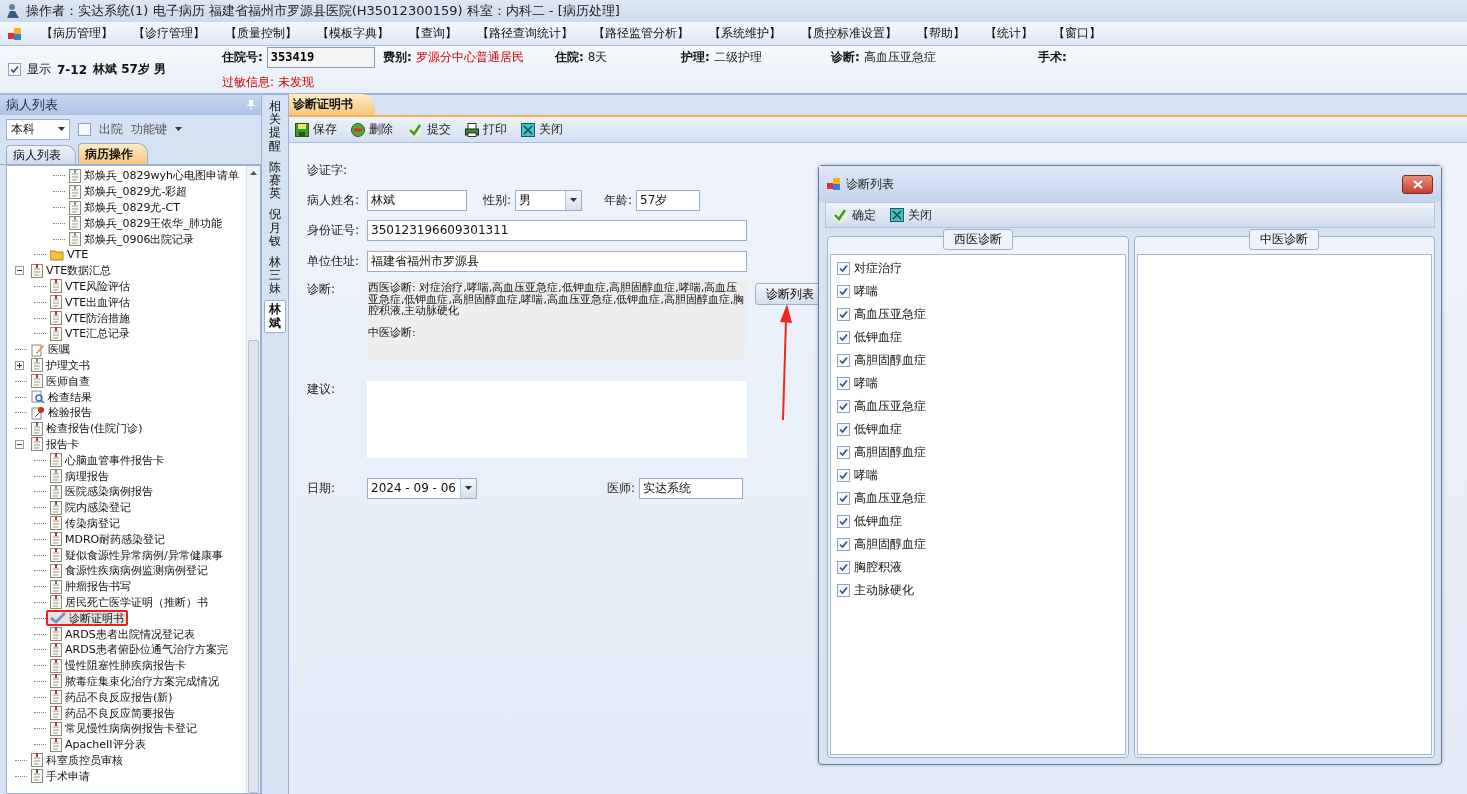 The width and height of the screenshot is (1467, 794). What do you see at coordinates (332, 104) in the screenshot?
I see `document-tab: 诊断证明书` at bounding box center [332, 104].